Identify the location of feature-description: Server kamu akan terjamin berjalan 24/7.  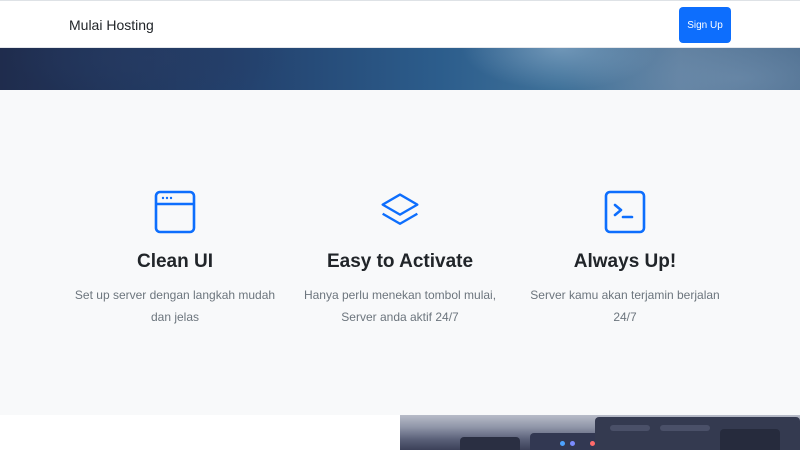
(625, 306).